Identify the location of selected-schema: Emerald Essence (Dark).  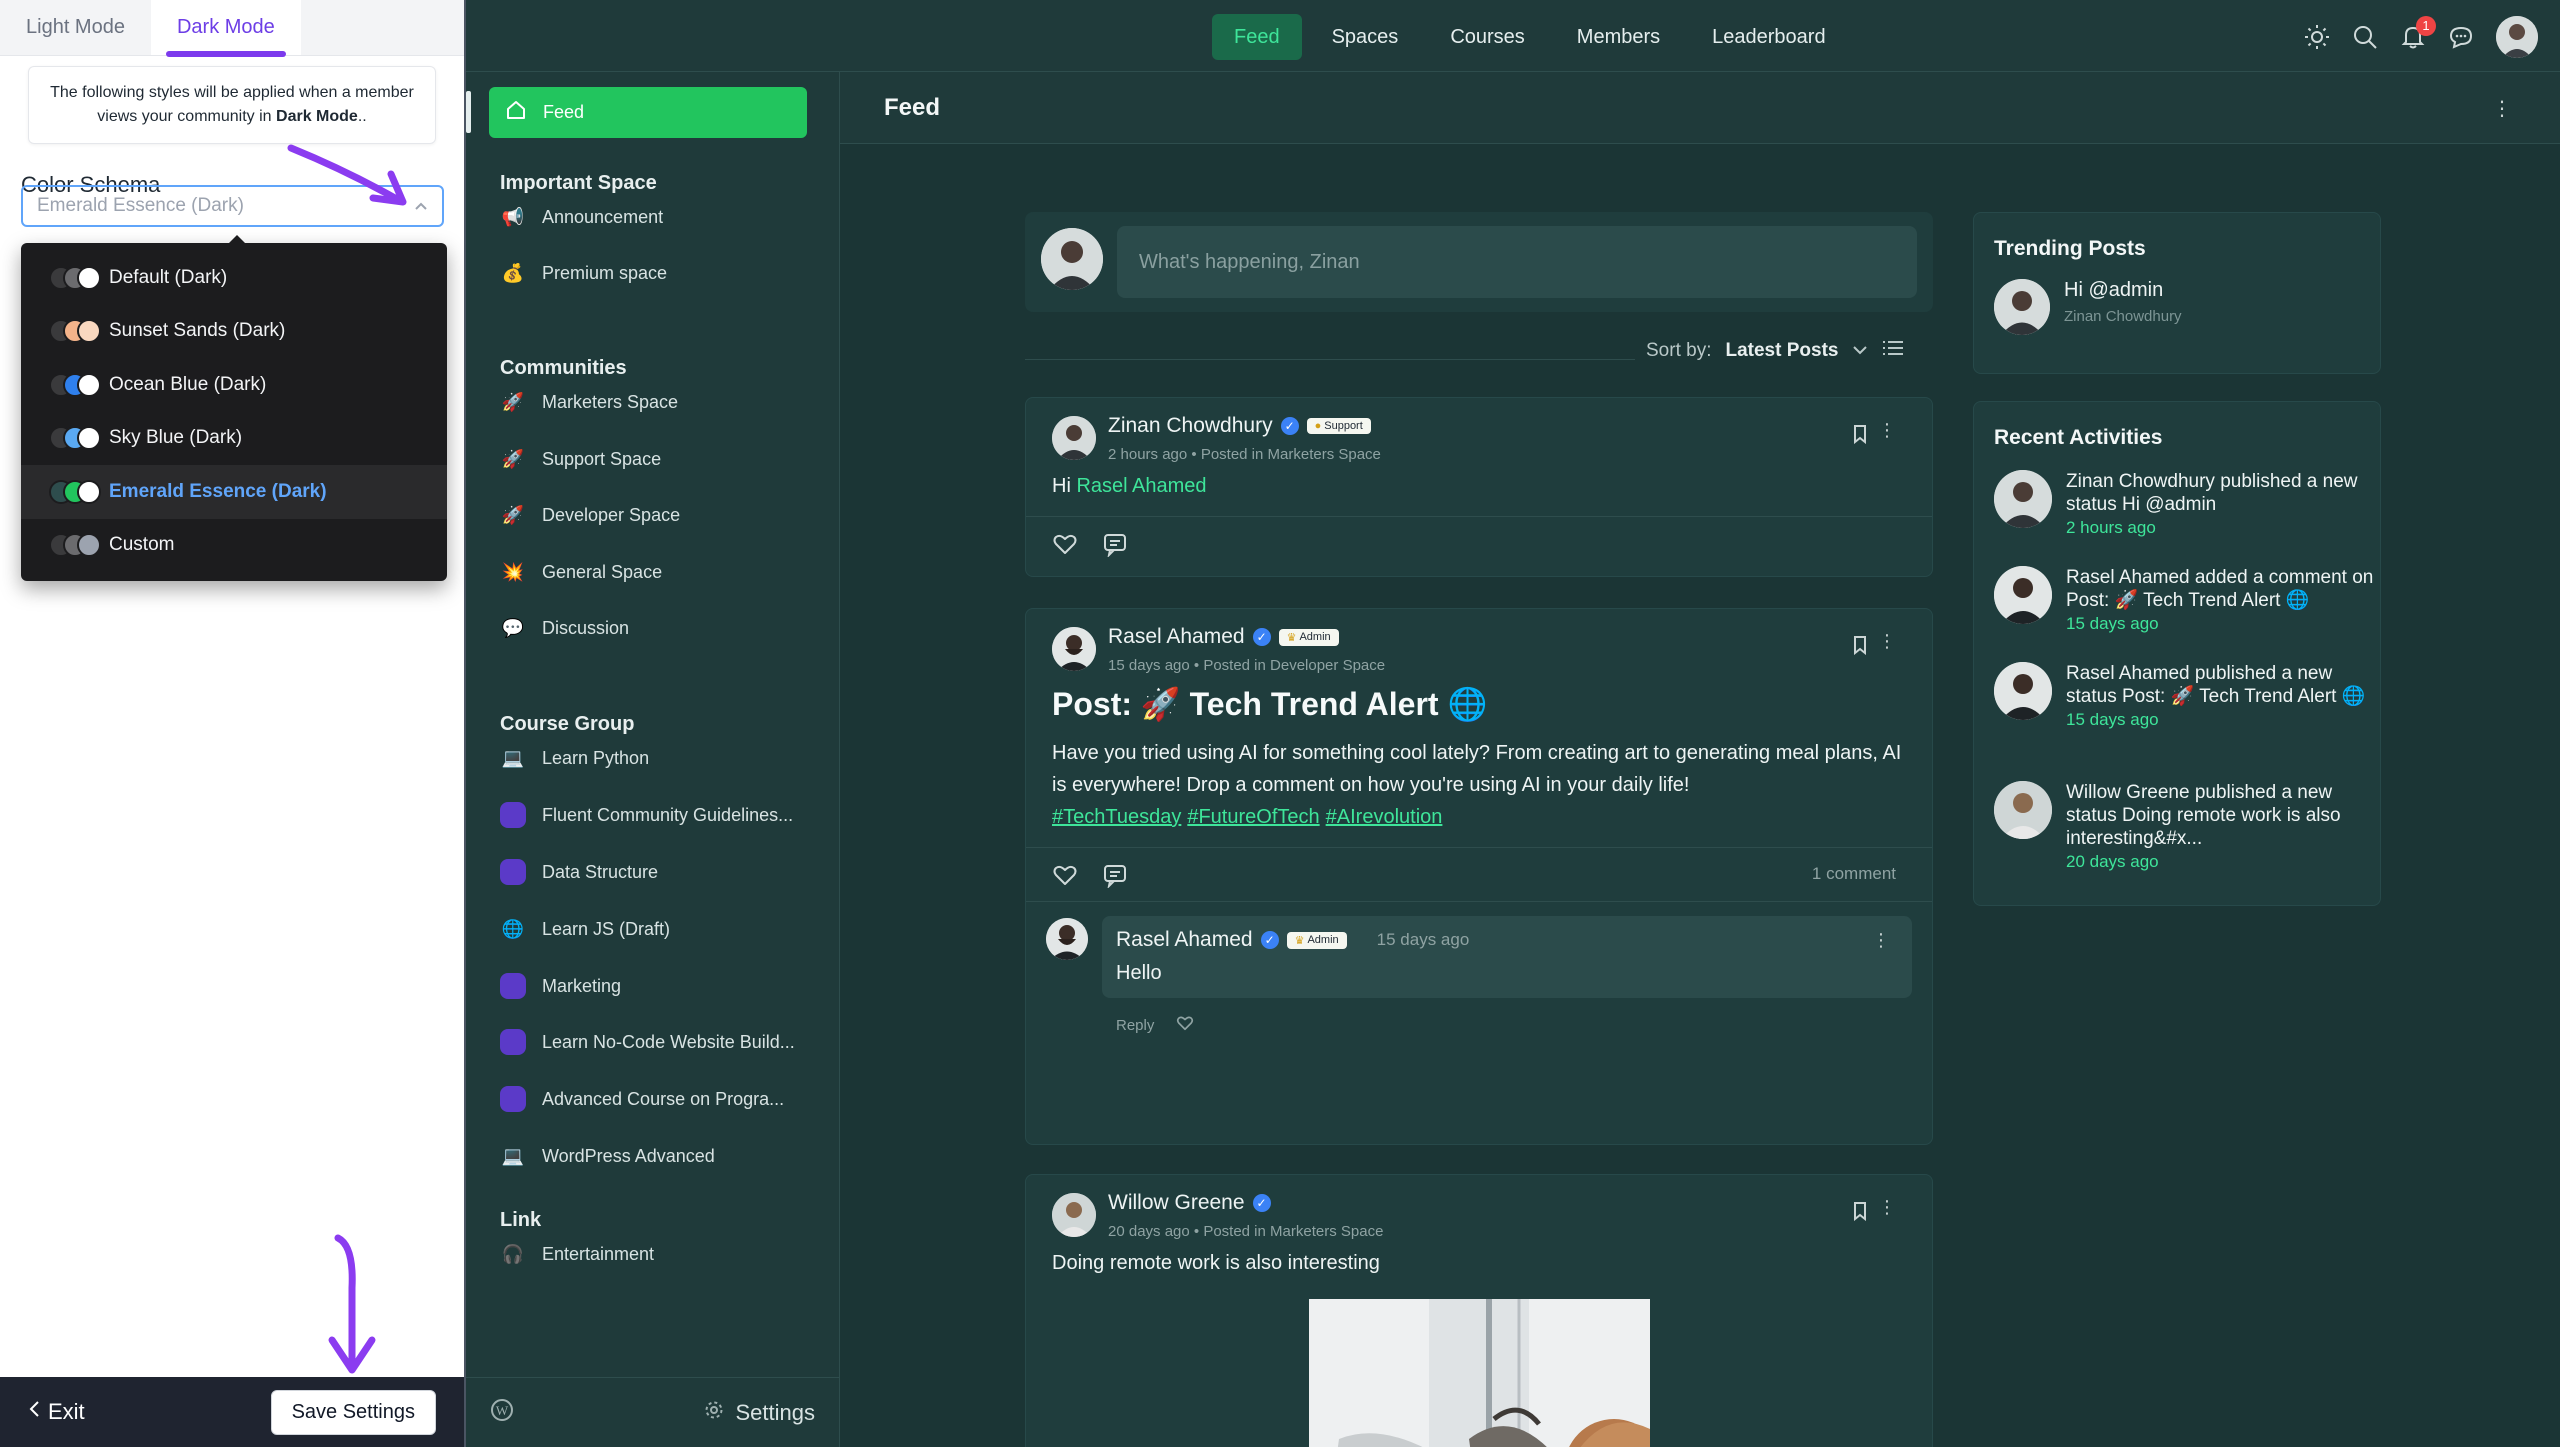
(140, 205).